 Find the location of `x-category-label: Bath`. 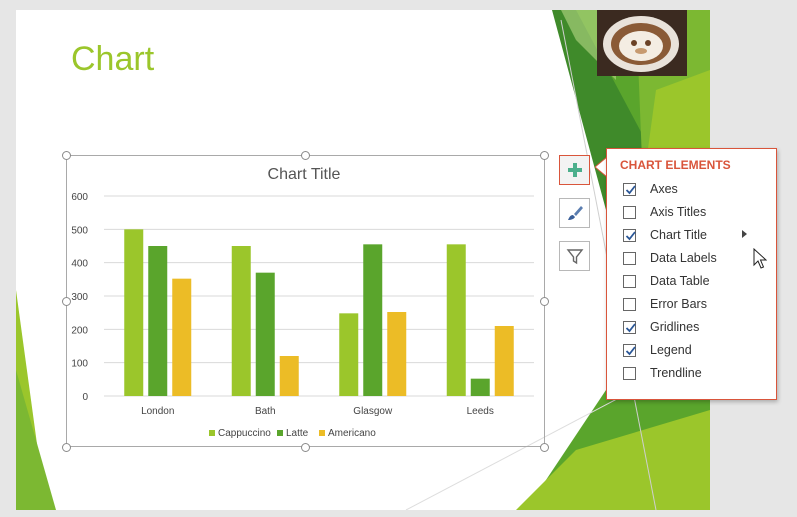

x-category-label: Bath is located at coordinates (265, 411).